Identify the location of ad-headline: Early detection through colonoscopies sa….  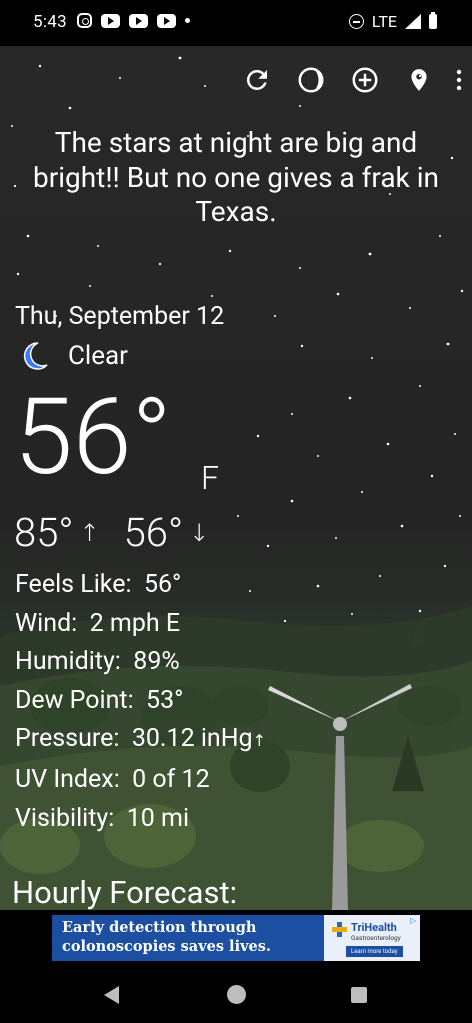
(188, 938).